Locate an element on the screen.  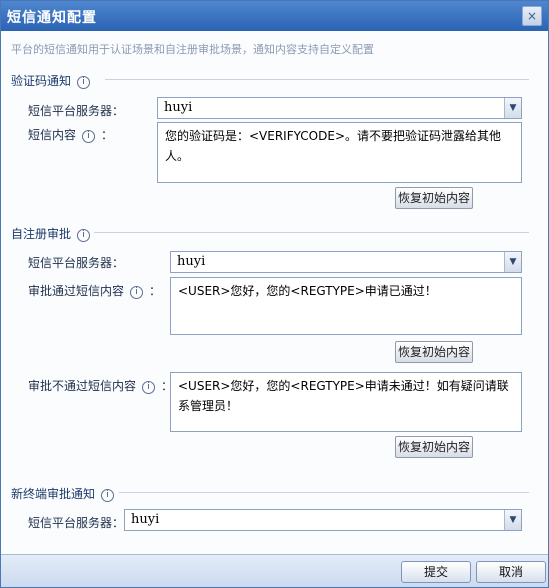
dialog-title: 短信通知配置 is located at coordinates (52, 18).